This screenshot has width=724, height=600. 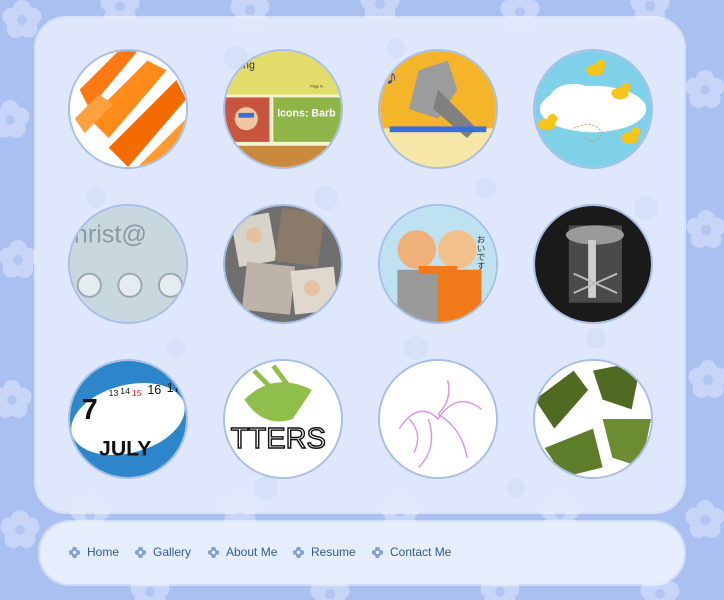 I want to click on thumb-10-text: TTERS, so click(x=278, y=439).